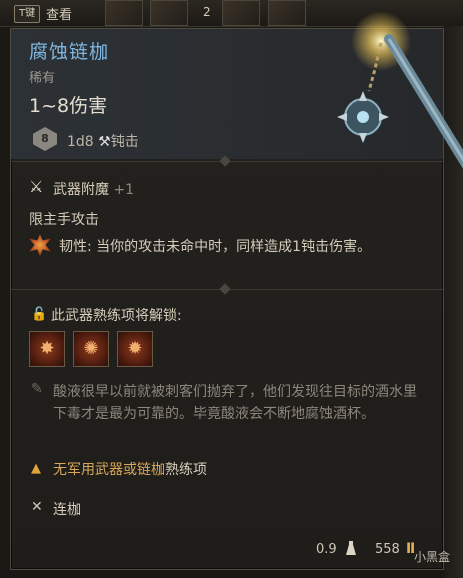 This screenshot has height=578, width=463. I want to click on weapon-type: 连枷, so click(67, 510).